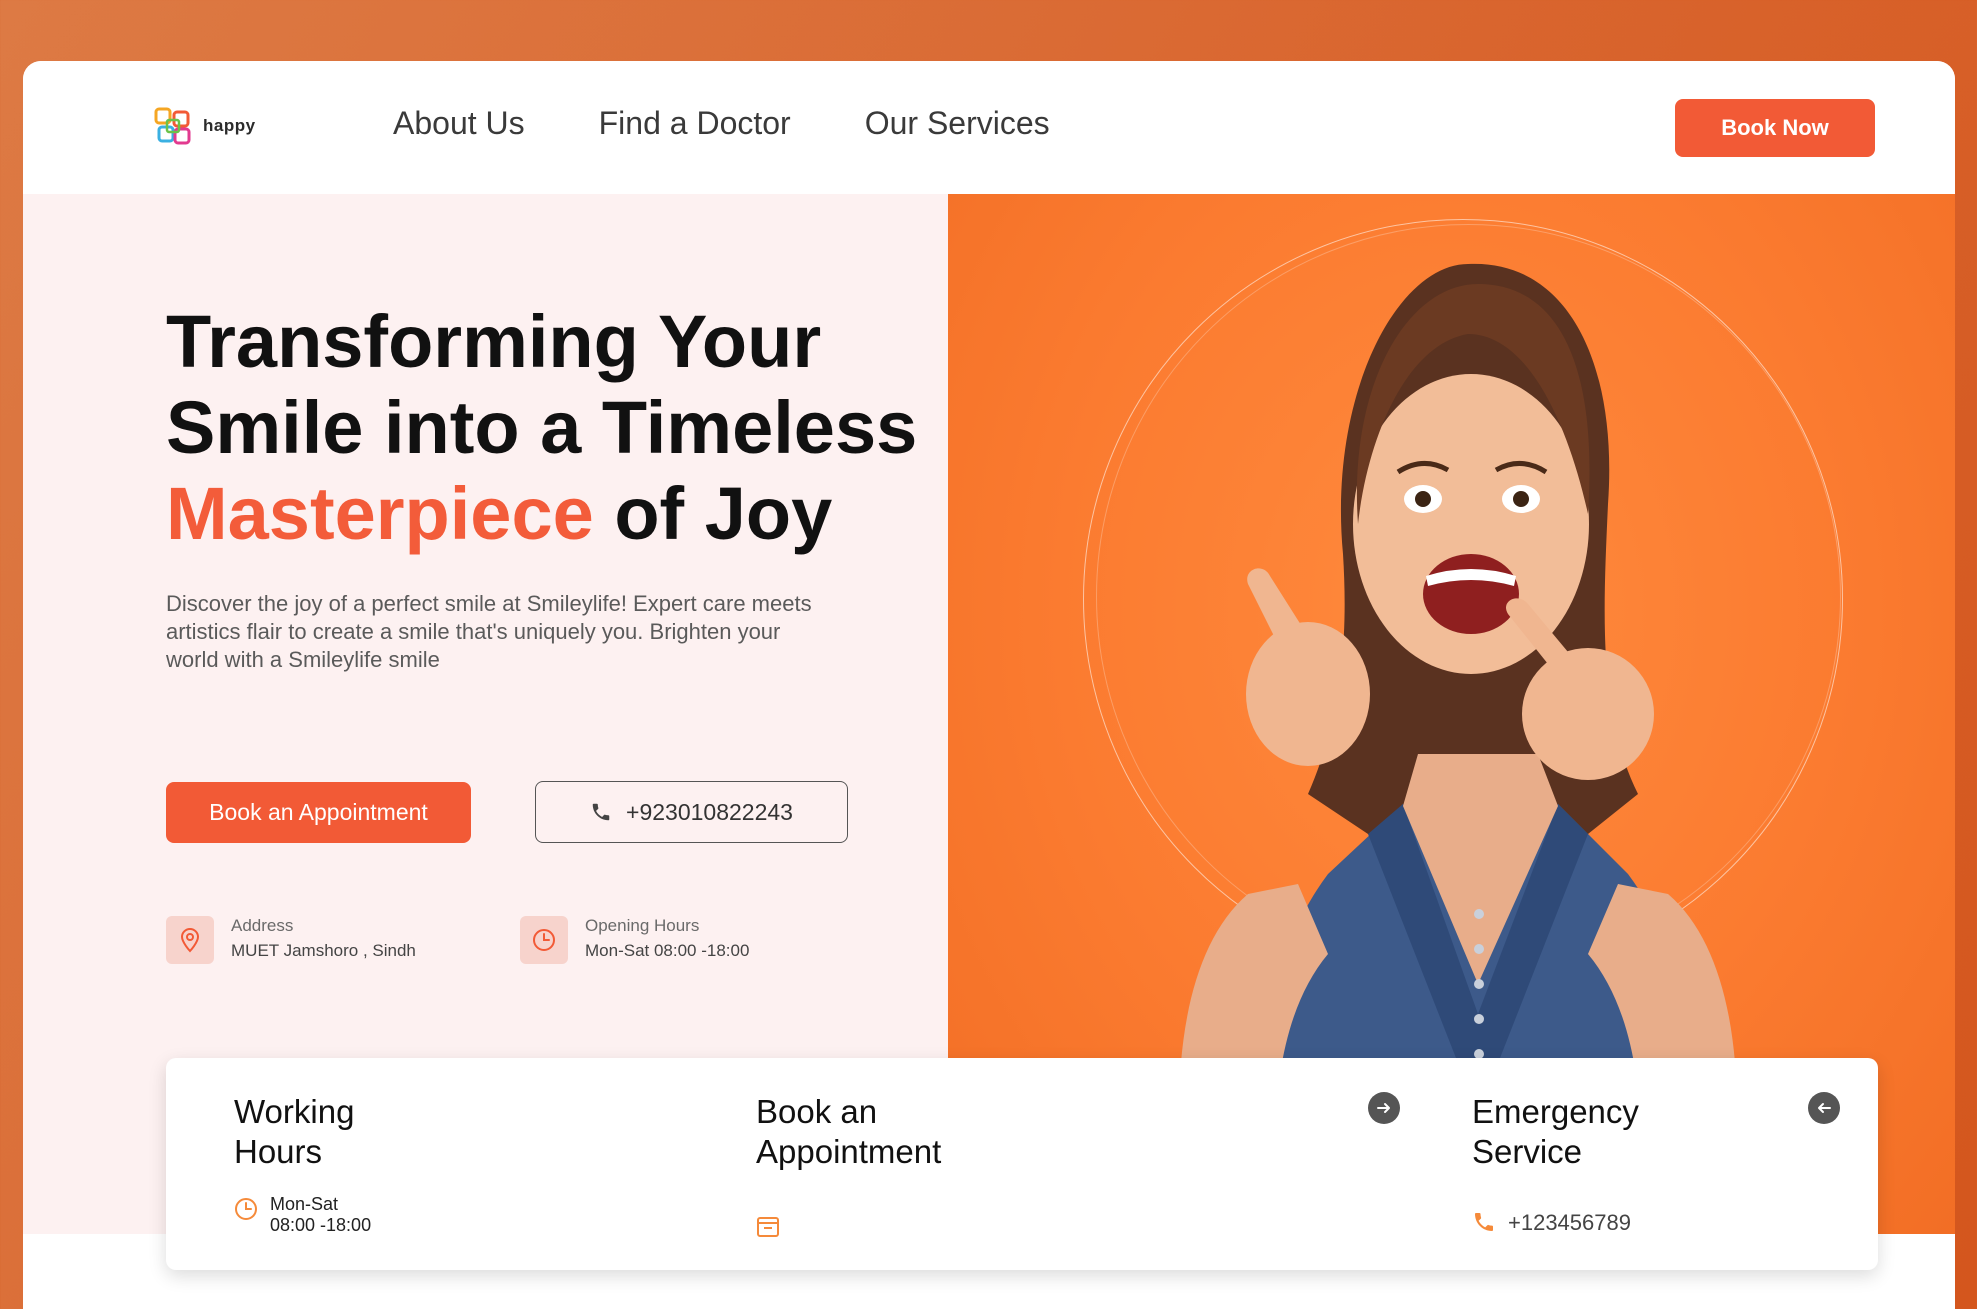 The width and height of the screenshot is (1977, 1309). I want to click on emergency-service-title: Emergency Service, so click(1555, 1131).